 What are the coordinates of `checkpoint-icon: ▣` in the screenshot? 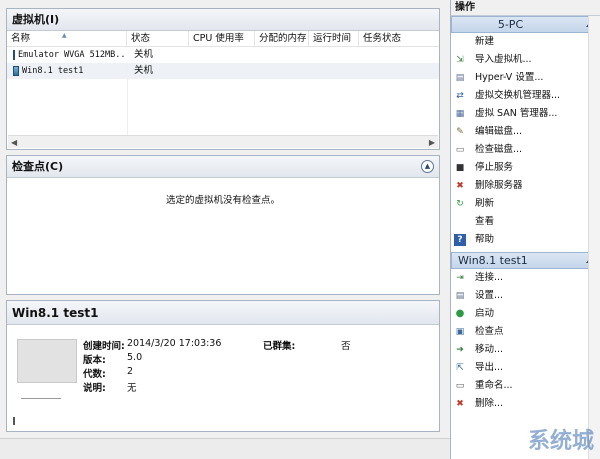 It's located at (460, 332).